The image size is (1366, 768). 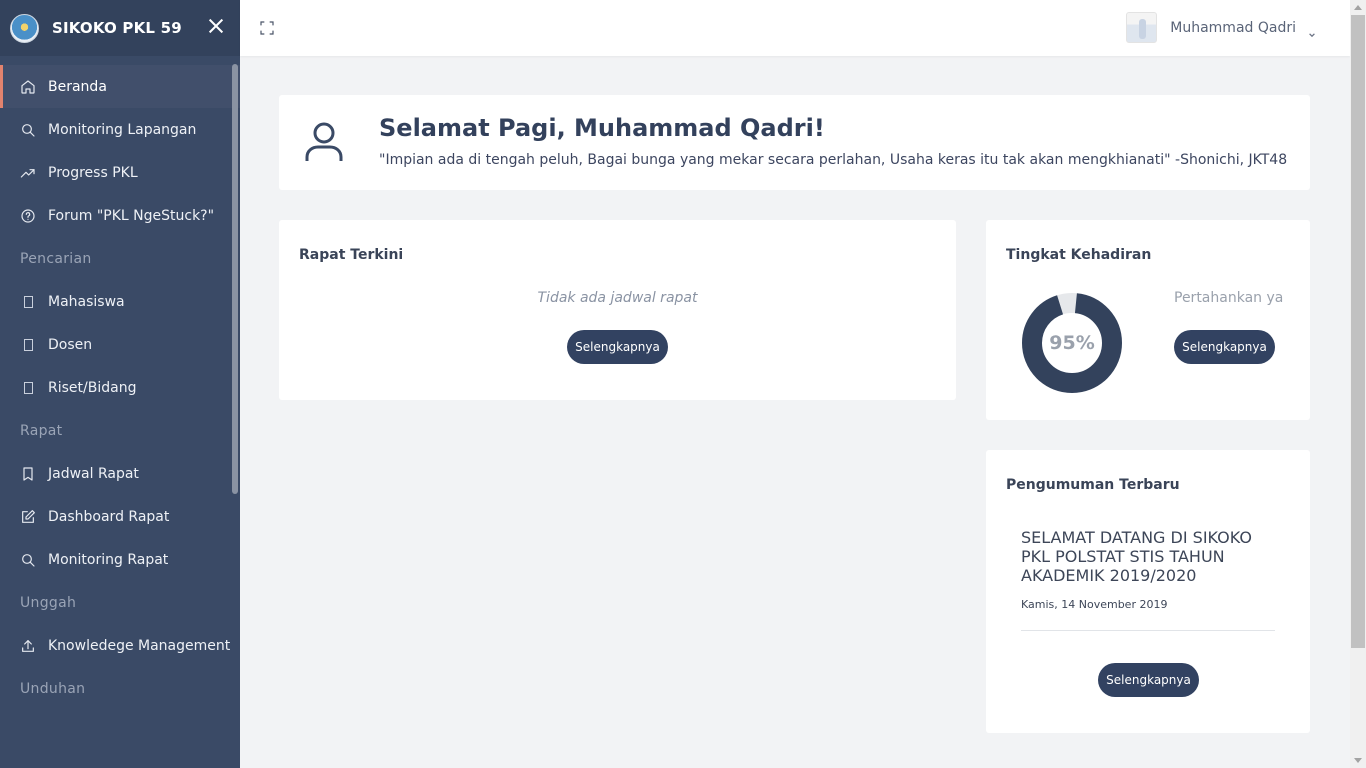 What do you see at coordinates (93, 172) in the screenshot?
I see `sidebar-item-label: Progress PKL` at bounding box center [93, 172].